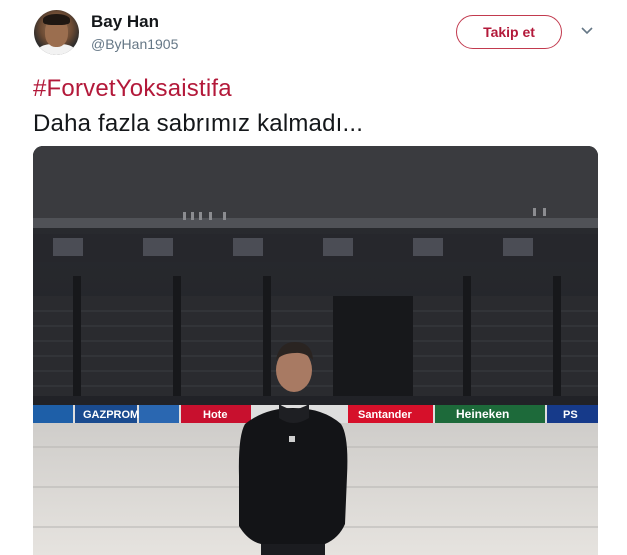 Image resolution: width=627 pixels, height=555 pixels. Describe the element at coordinates (125, 22) in the screenshot. I see `author-display-name: Bay Han` at that location.